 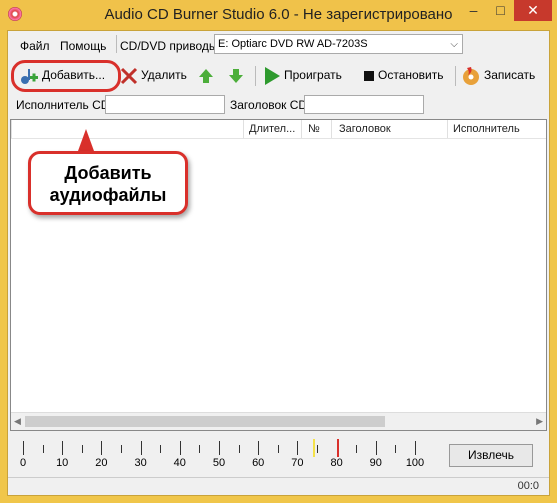 What do you see at coordinates (336, 463) in the screenshot?
I see `scale-label: 80` at bounding box center [336, 463].